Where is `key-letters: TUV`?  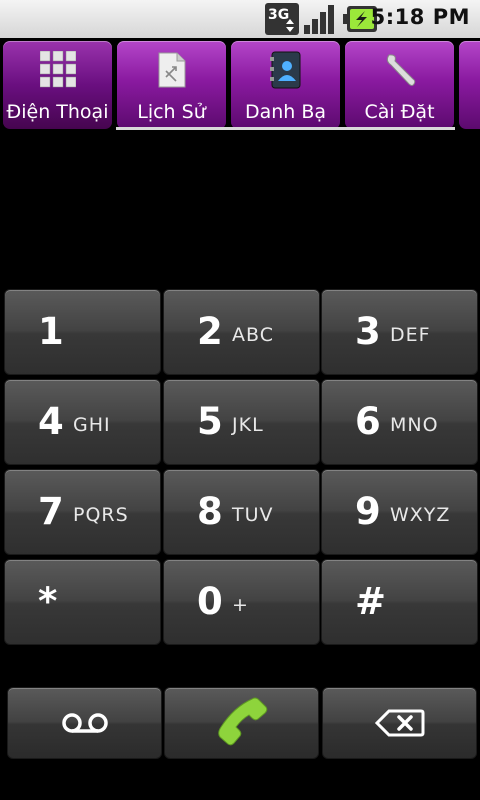
key-letters: TUV is located at coordinates (253, 515).